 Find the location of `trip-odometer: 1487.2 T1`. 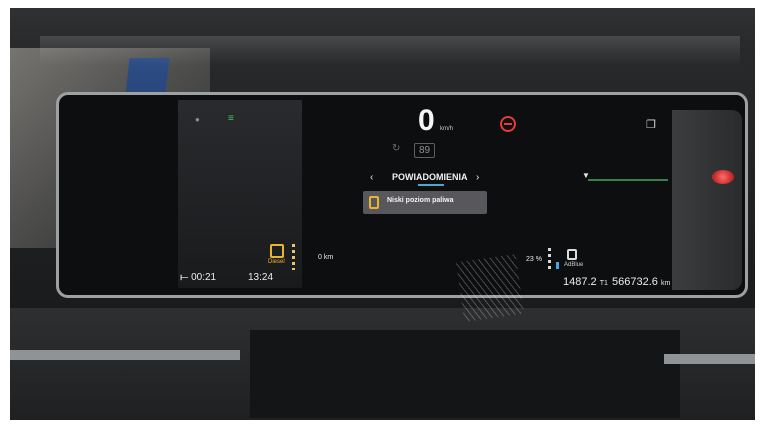

trip-odometer: 1487.2 T1 is located at coordinates (585, 282).